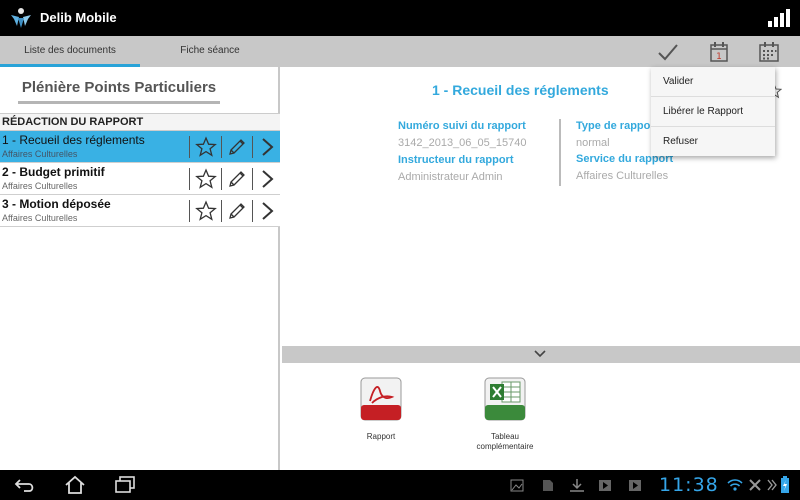  Describe the element at coordinates (520, 90) in the screenshot. I see `detail-title: 1 - Recueil des réglements` at that location.